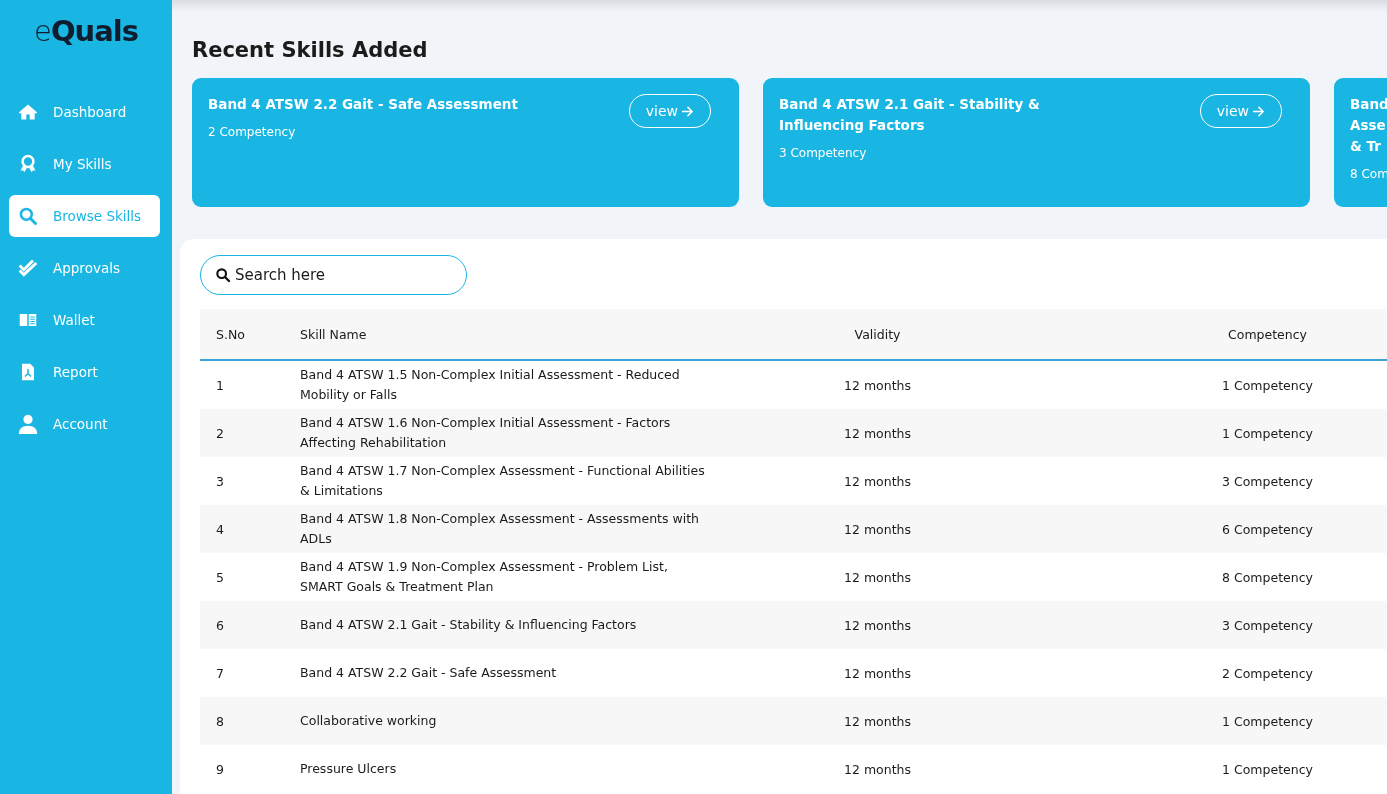 The width and height of the screenshot is (1387, 794). What do you see at coordinates (84, 424) in the screenshot?
I see `sidebar-item: Account` at bounding box center [84, 424].